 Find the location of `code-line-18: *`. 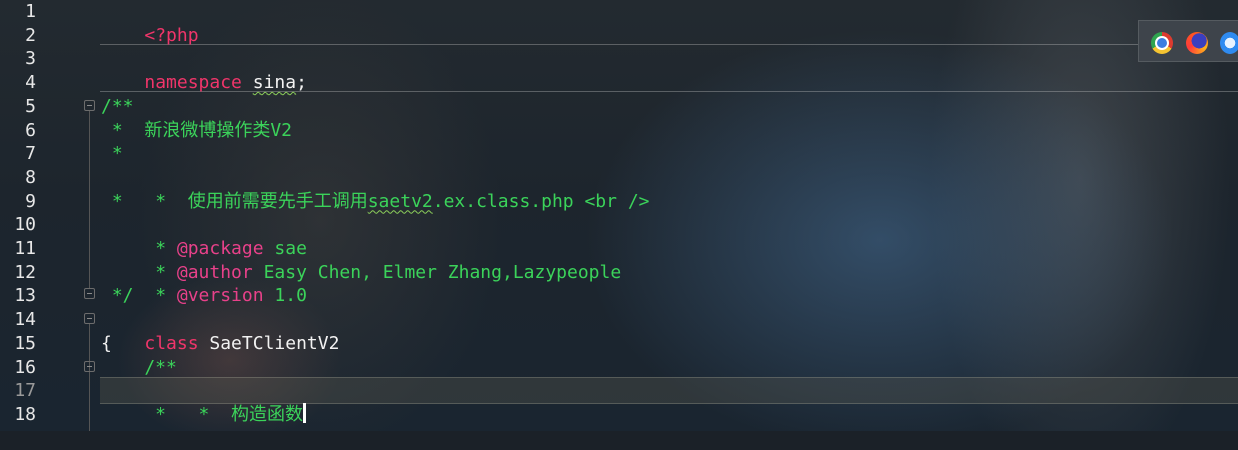

code-line-18: * is located at coordinates (133, 415).